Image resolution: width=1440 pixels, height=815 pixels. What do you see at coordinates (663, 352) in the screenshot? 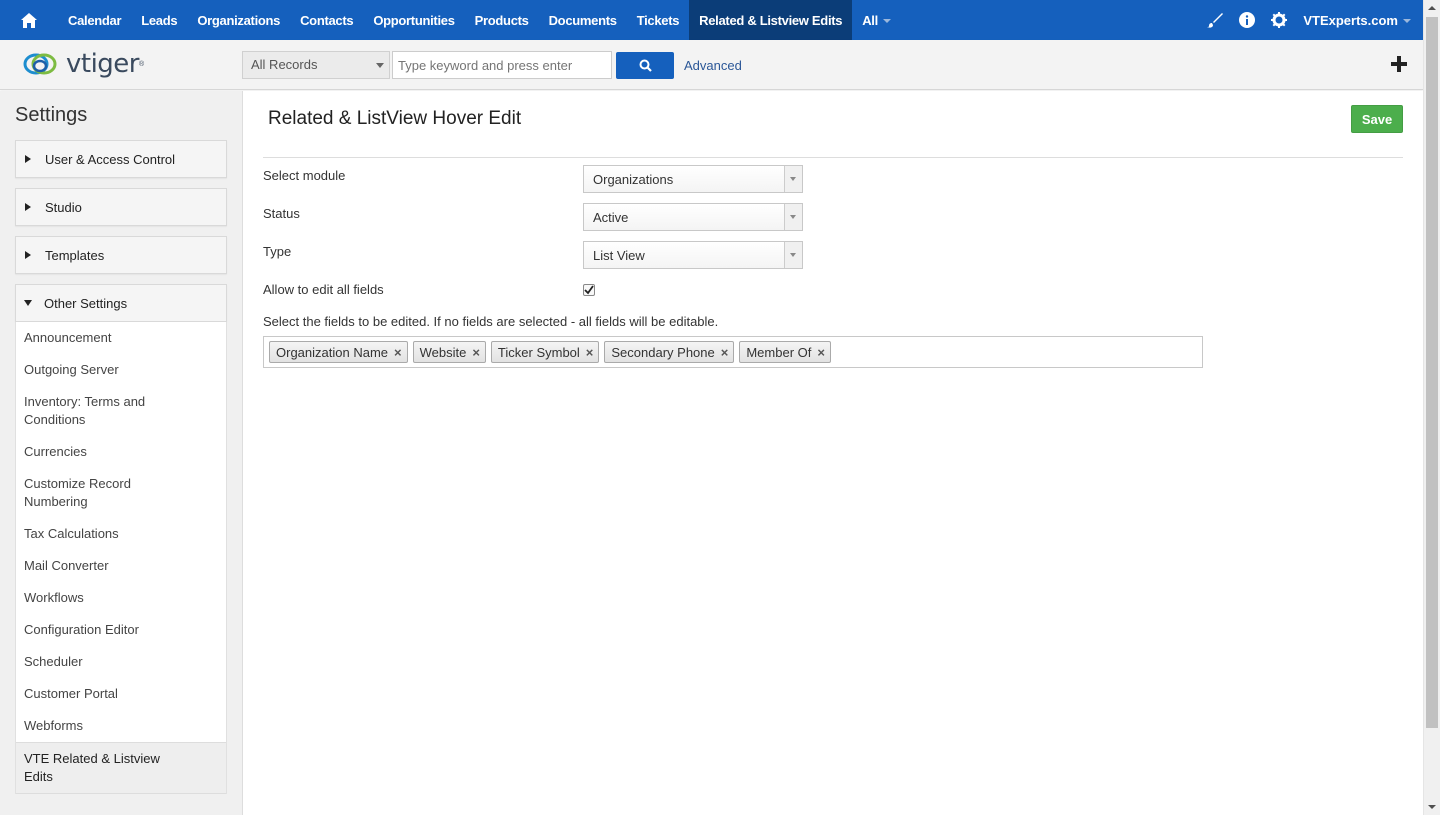
I see `field-tag-label: Secondary Phone` at bounding box center [663, 352].